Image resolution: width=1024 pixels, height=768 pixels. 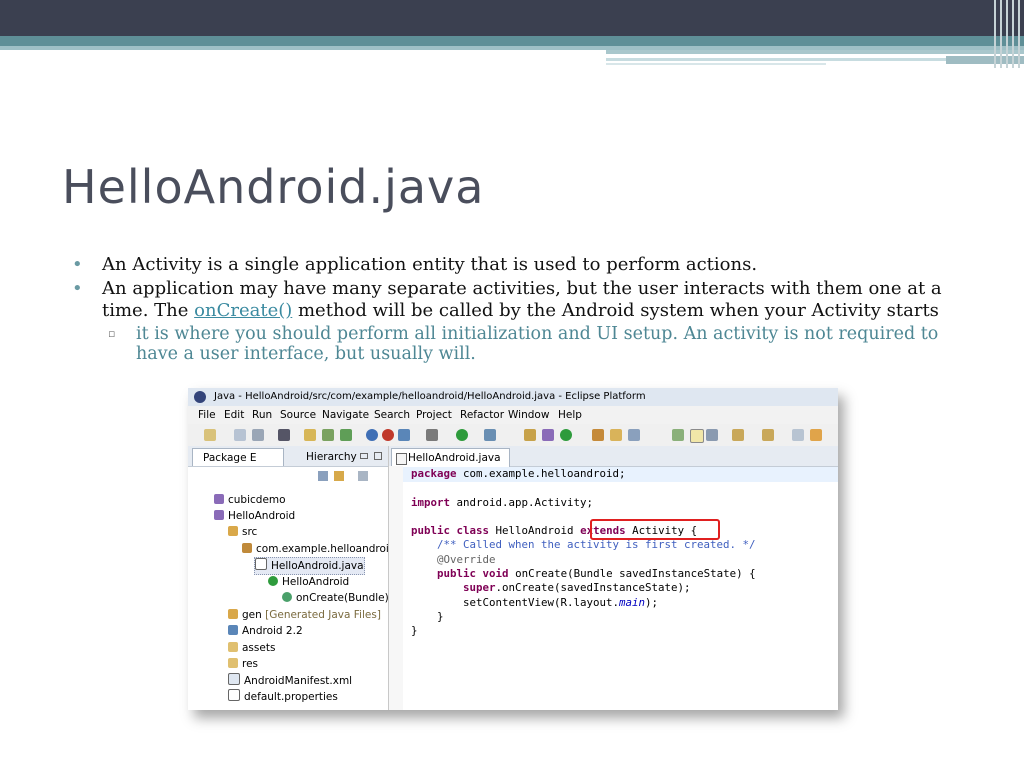 What do you see at coordinates (319, 549) in the screenshot?
I see `tree-item-package: com.example.helloandroid` at bounding box center [319, 549].